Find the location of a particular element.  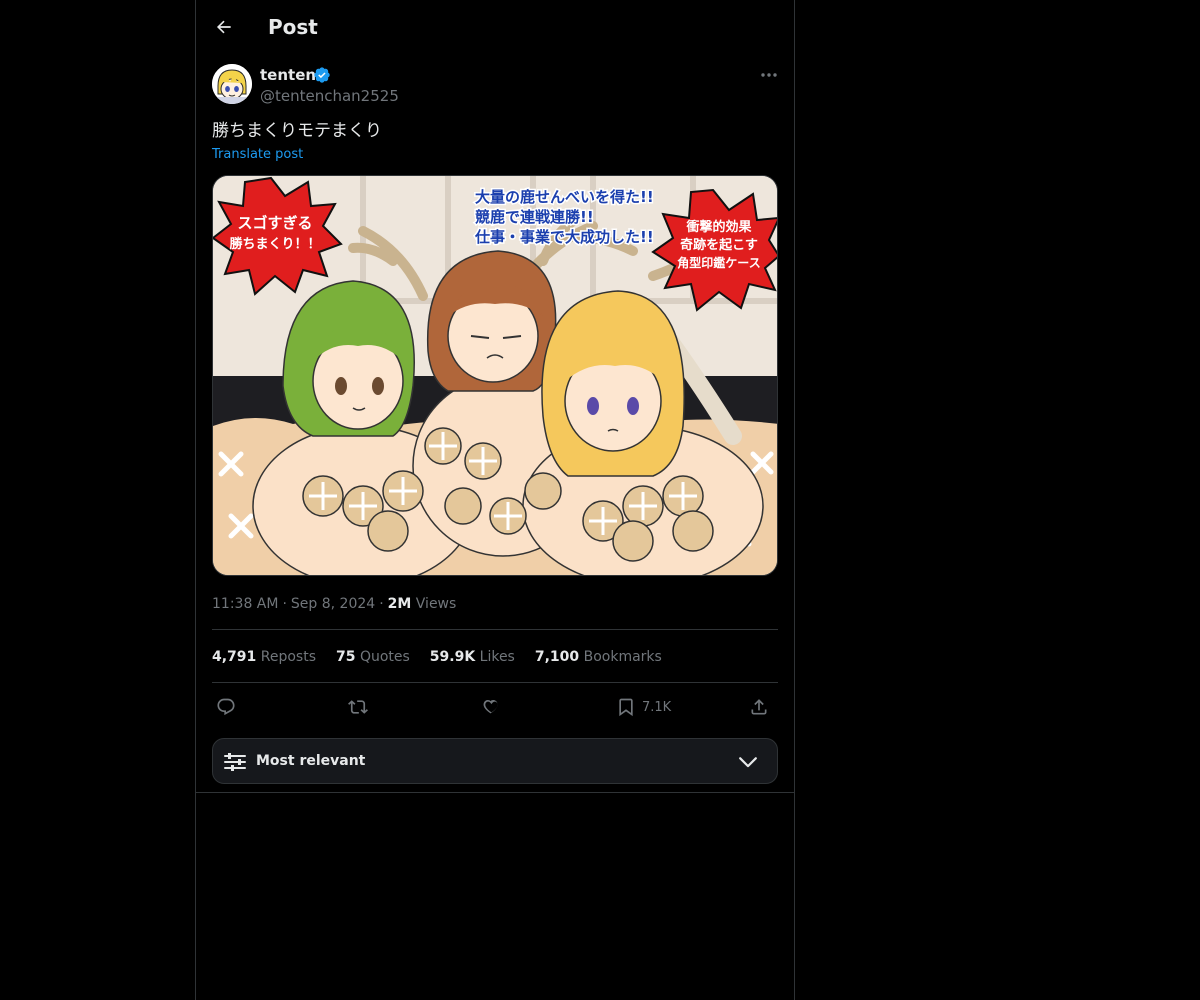

stat-quotes: 75 Quotes is located at coordinates (373, 657).